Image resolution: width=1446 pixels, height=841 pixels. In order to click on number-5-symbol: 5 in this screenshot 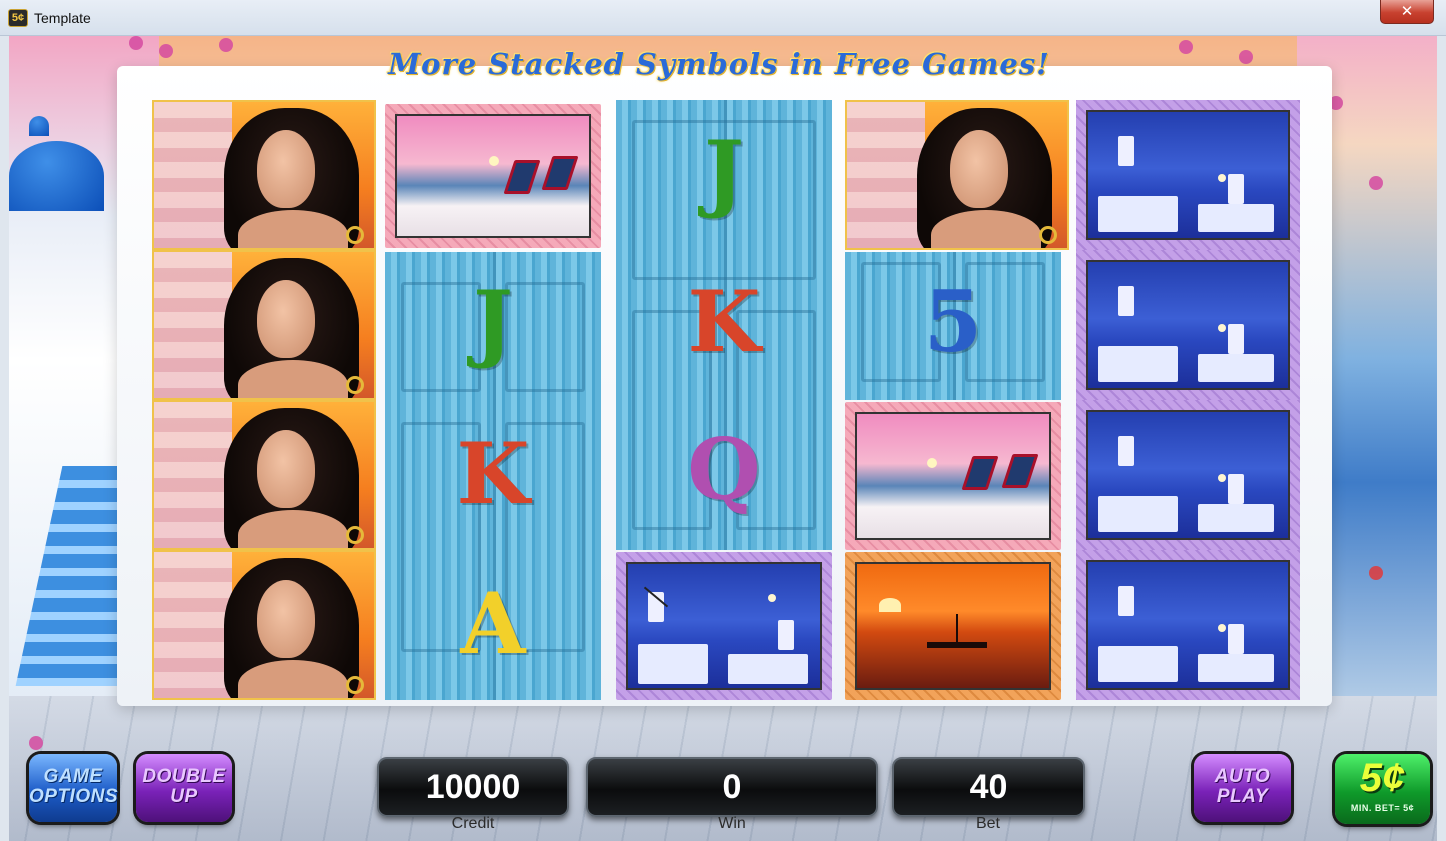, I will do `click(953, 321)`.